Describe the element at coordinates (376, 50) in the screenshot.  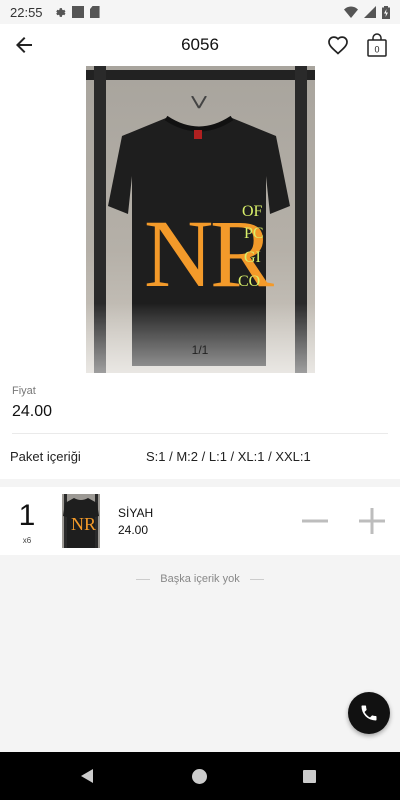
I see `cart-count: 0` at that location.